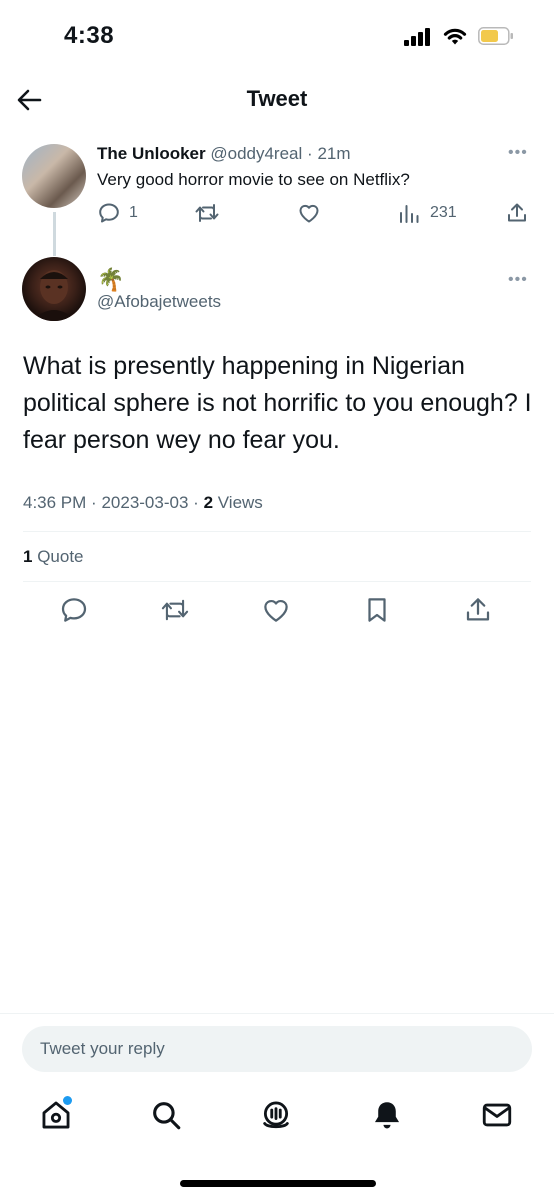  I want to click on search-icon, so click(166, 1115).